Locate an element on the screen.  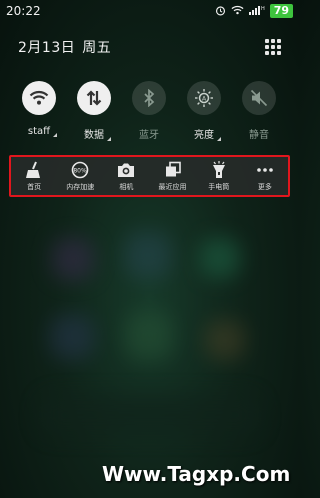
date-row: 2月13日 周五 is located at coordinates (149, 47).